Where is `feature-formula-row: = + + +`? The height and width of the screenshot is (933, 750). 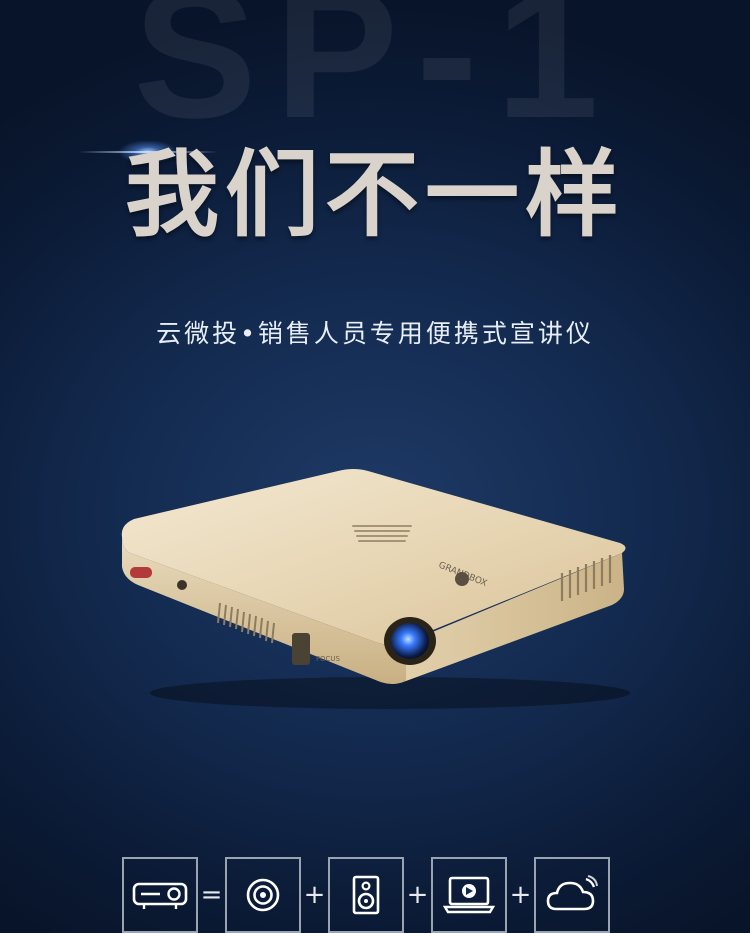
feature-formula-row: = + + + is located at coordinates (366, 895).